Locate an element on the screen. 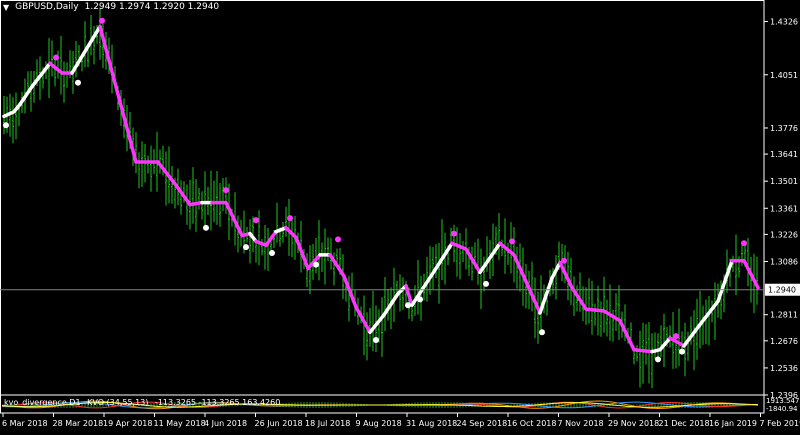 The width and height of the screenshot is (800, 435). time-label: 29 Nov 2018 is located at coordinates (633, 423).